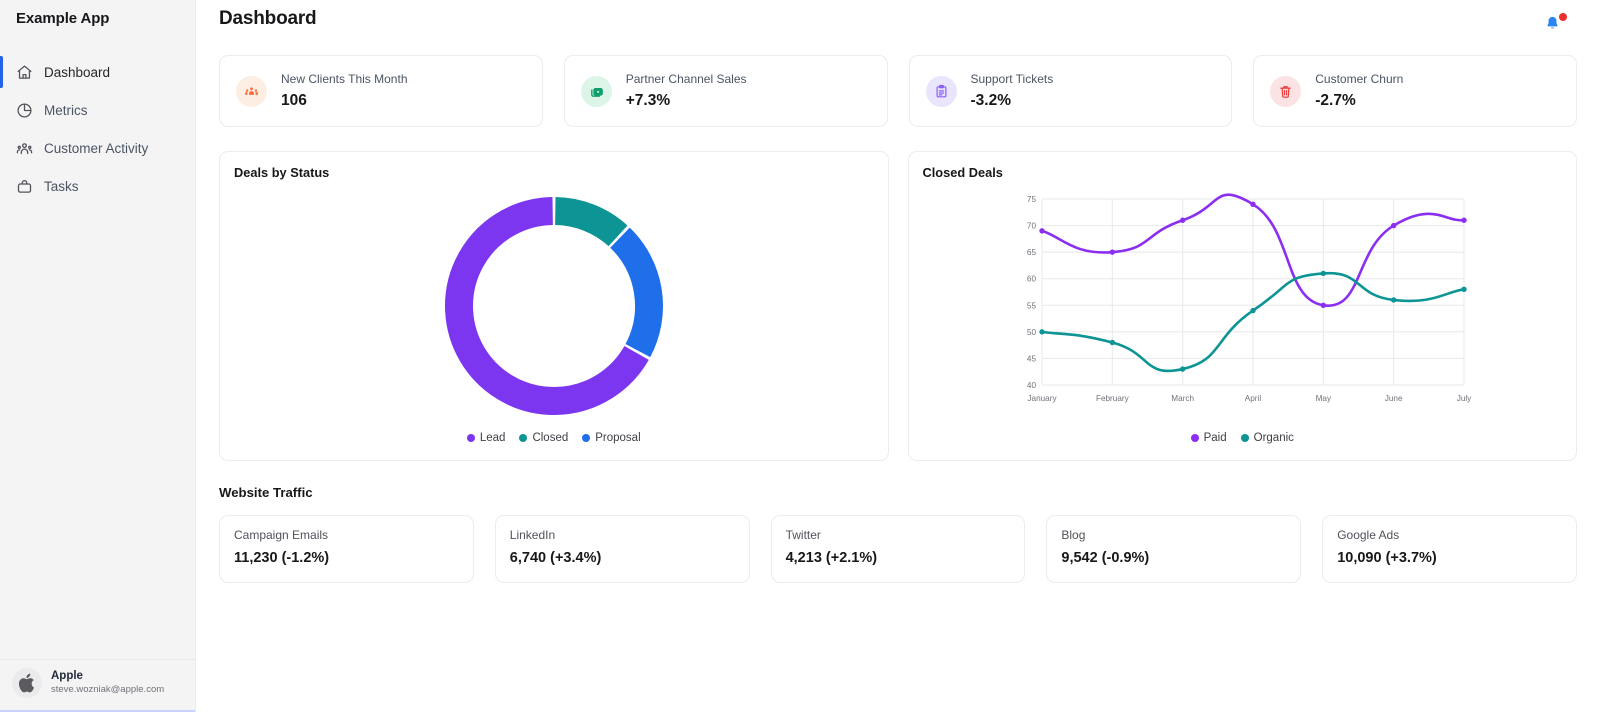 This screenshot has width=1600, height=712. I want to click on stat-label: New Clients This Month, so click(344, 79).